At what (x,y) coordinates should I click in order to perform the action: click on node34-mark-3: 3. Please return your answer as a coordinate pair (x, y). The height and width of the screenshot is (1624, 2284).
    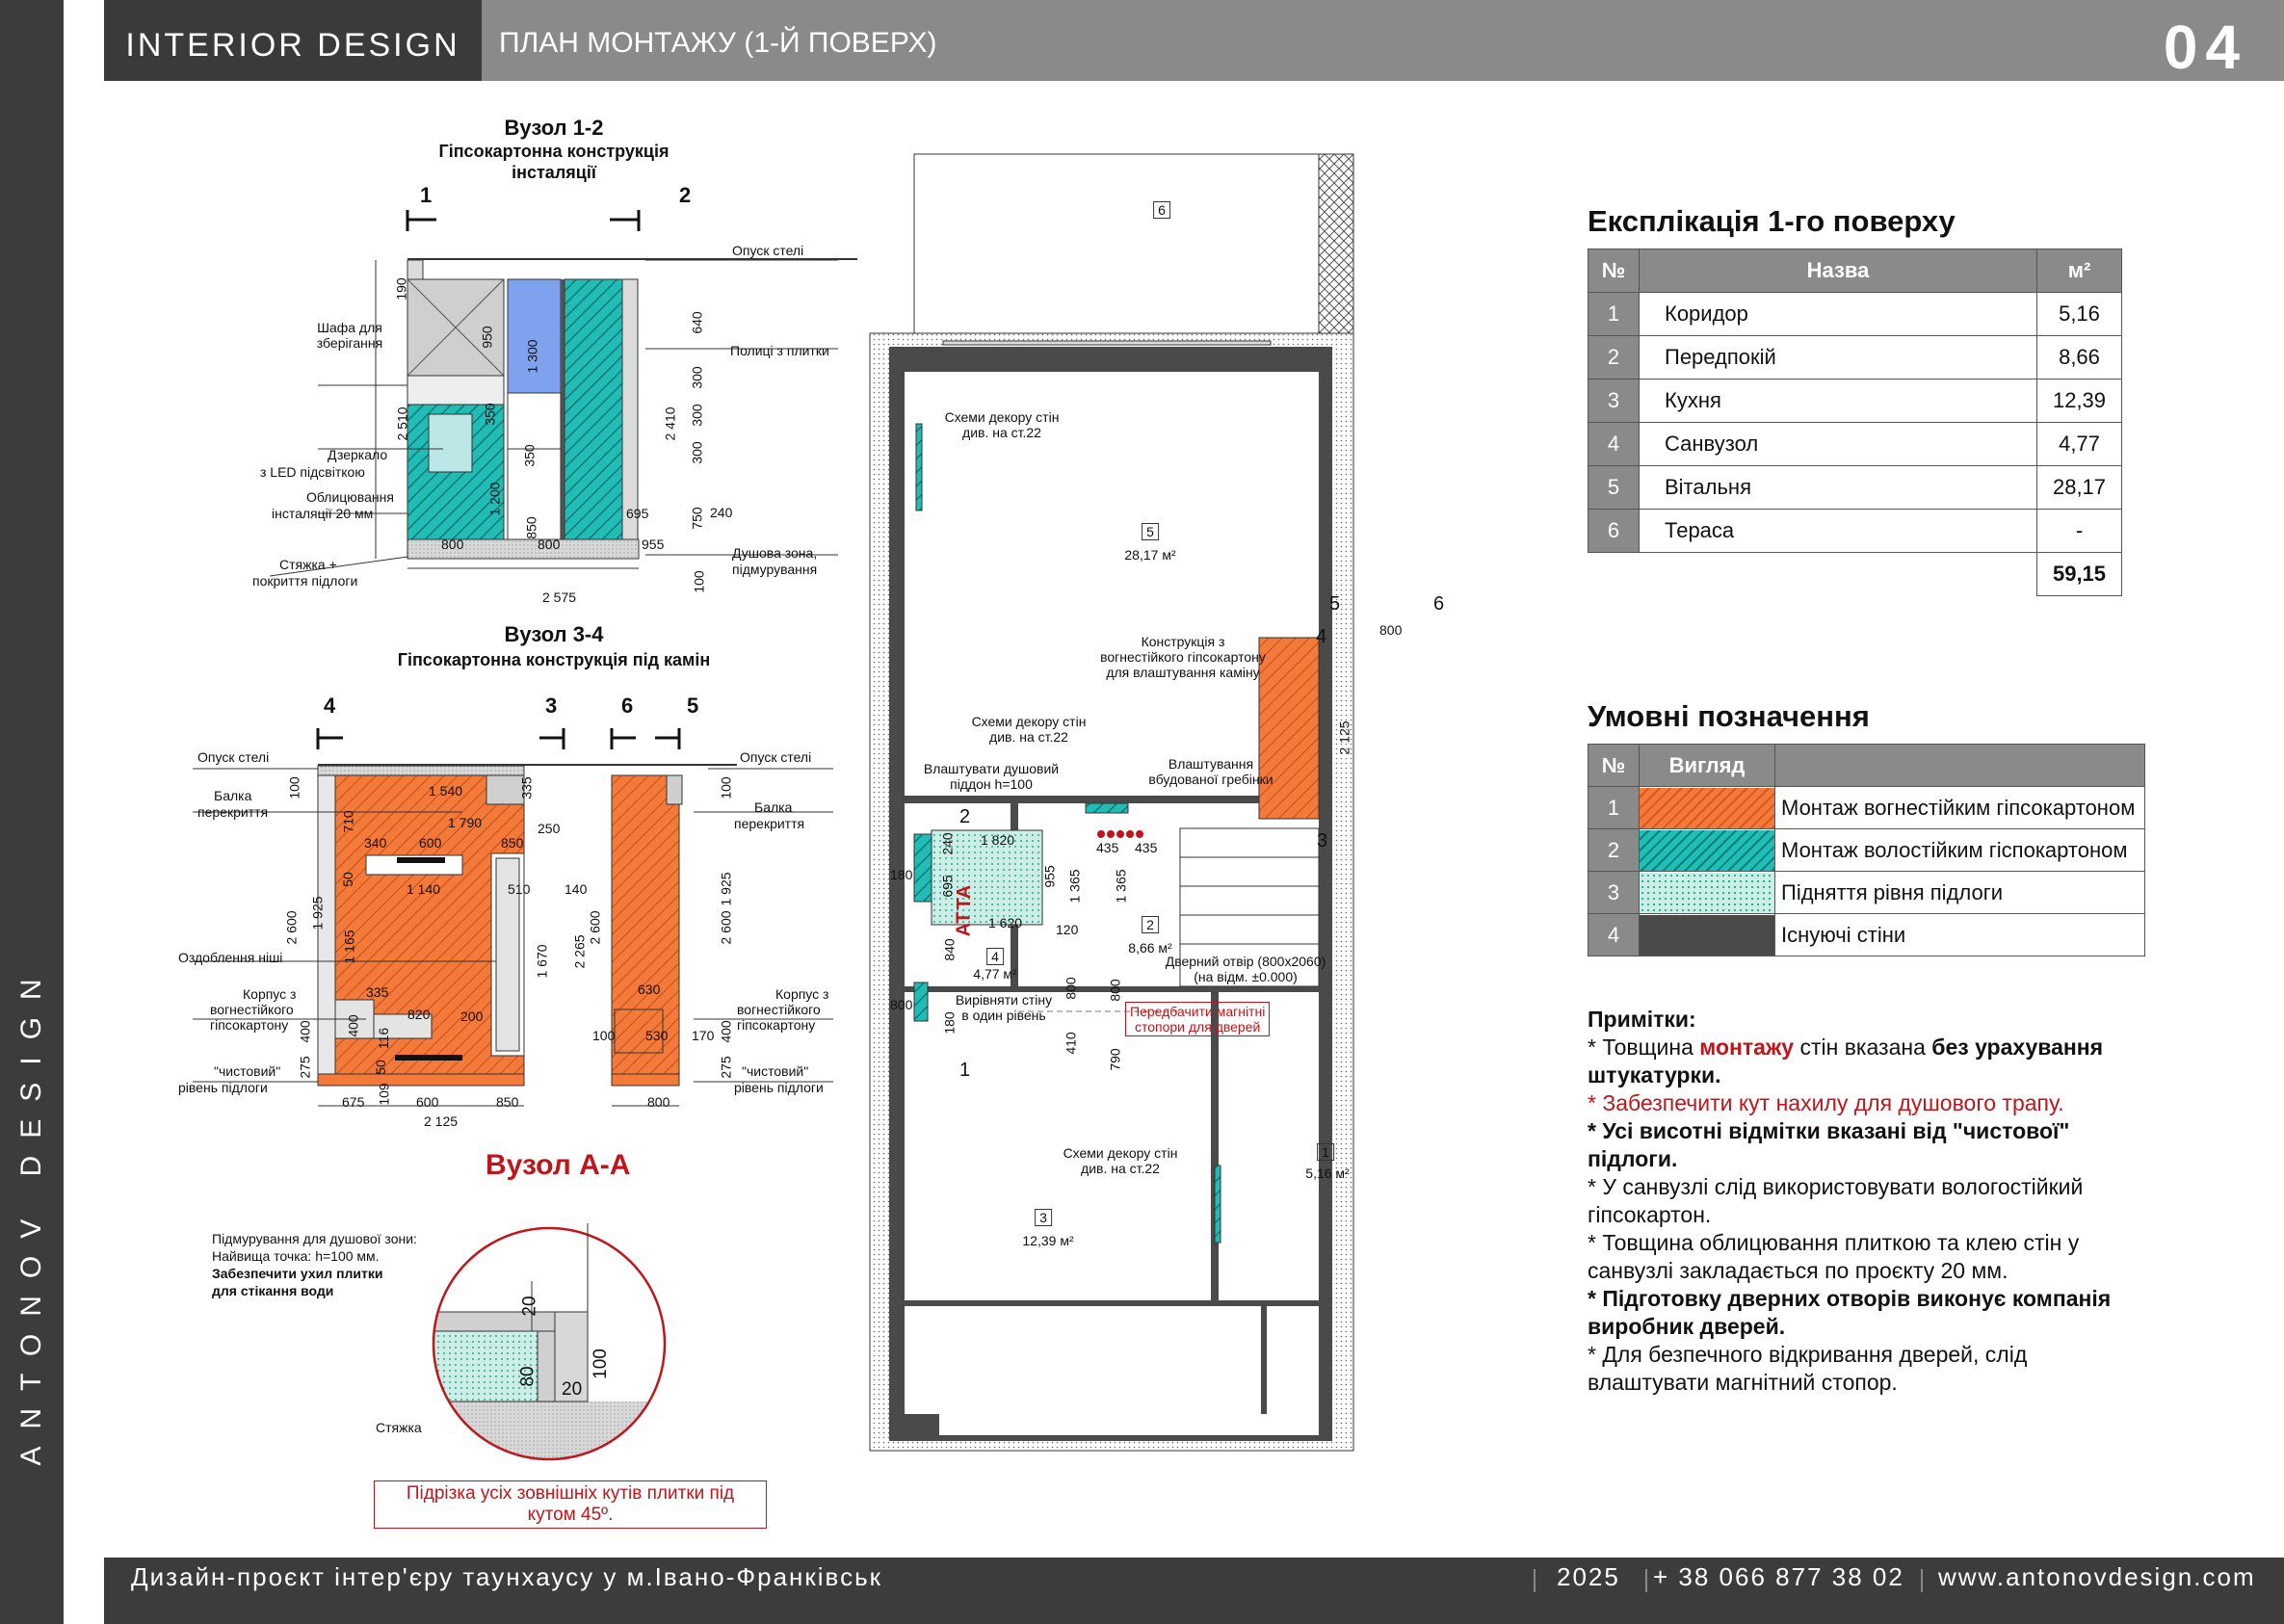
    Looking at the image, I should click on (551, 706).